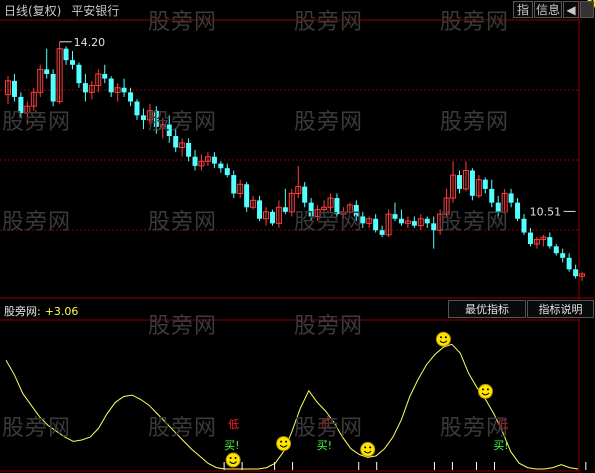 This screenshot has width=595, height=473. Describe the element at coordinates (487, 309) in the screenshot. I see `best-indicator-button: 最优指标` at that location.